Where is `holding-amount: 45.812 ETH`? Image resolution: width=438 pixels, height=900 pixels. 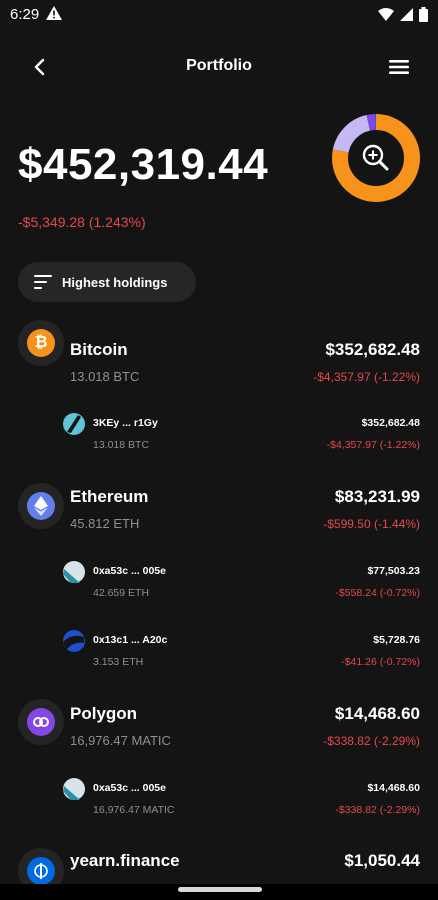 holding-amount: 45.812 ETH is located at coordinates (105, 523).